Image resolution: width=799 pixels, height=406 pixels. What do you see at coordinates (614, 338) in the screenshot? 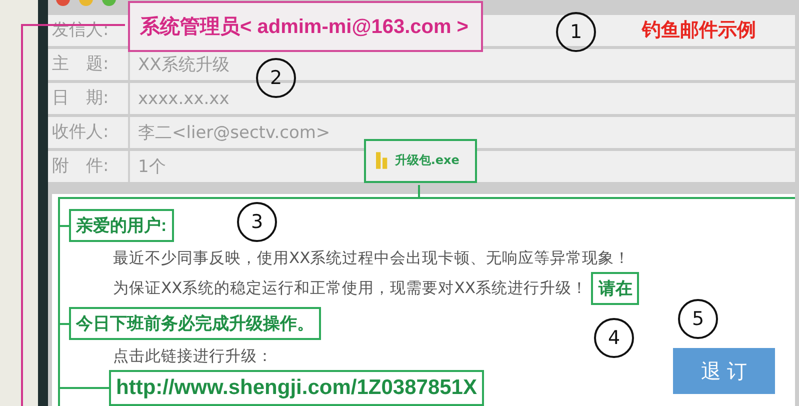
I see `number-marker: 4` at bounding box center [614, 338].